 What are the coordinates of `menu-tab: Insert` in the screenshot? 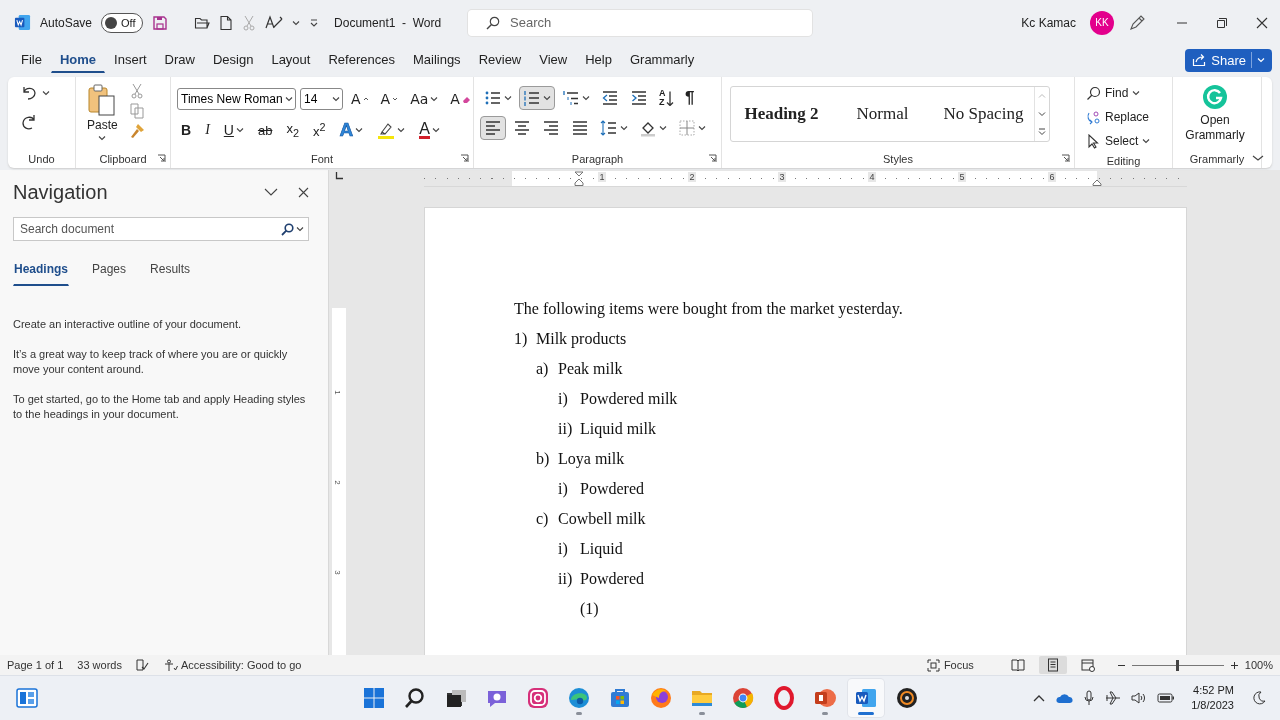 It's located at (130, 60).